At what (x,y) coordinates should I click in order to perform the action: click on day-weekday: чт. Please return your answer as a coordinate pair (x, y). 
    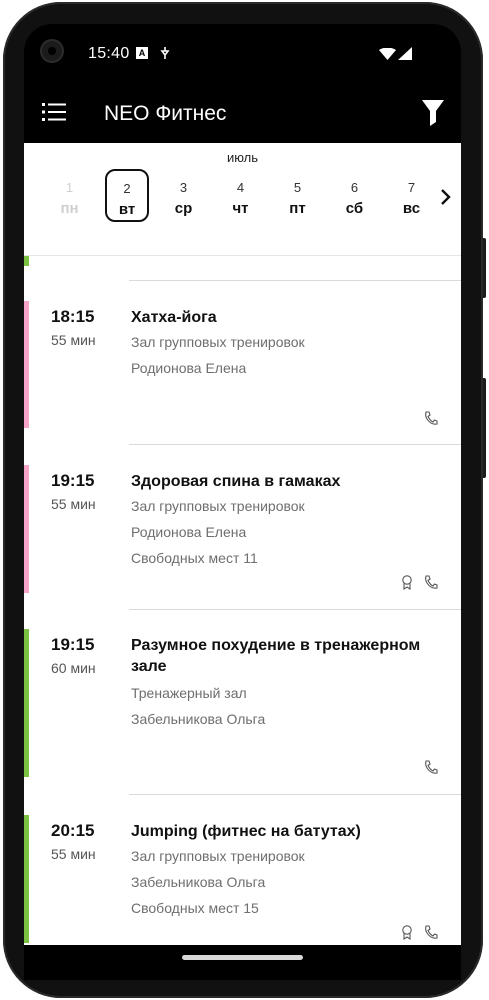
    Looking at the image, I should click on (240, 208).